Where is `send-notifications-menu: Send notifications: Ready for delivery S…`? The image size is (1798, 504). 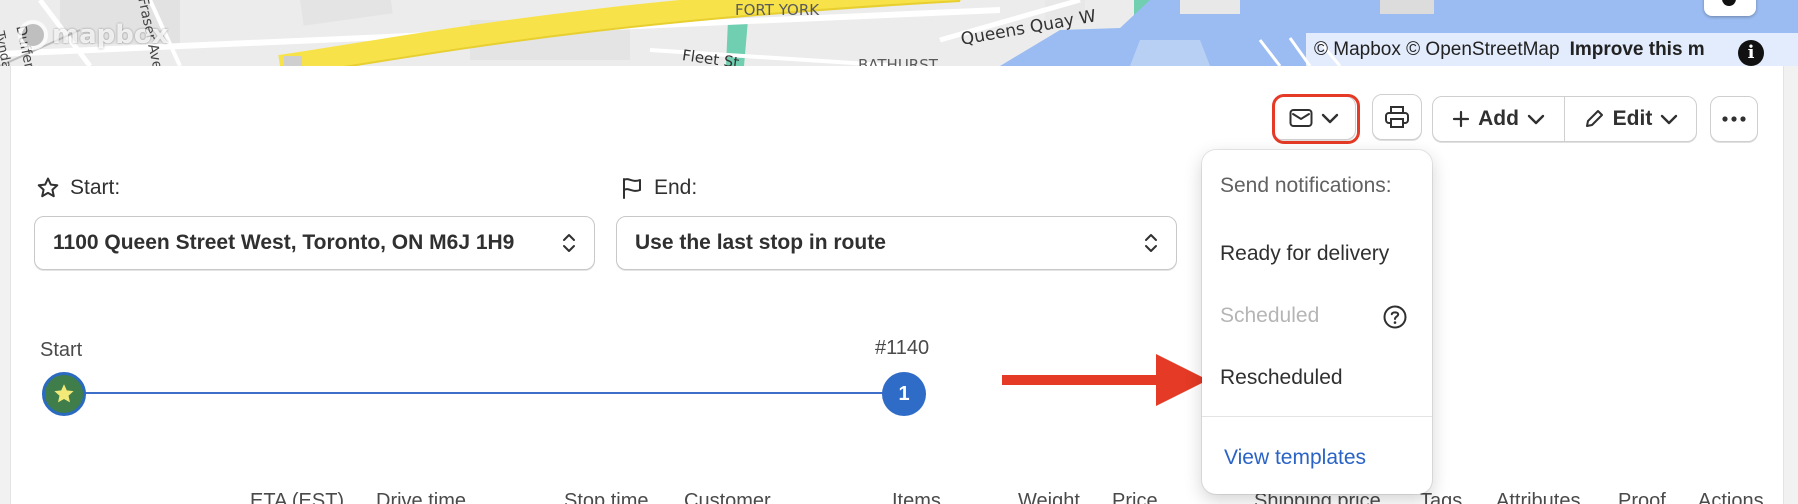
send-notifications-menu: Send notifications: Ready for delivery S… is located at coordinates (1317, 322).